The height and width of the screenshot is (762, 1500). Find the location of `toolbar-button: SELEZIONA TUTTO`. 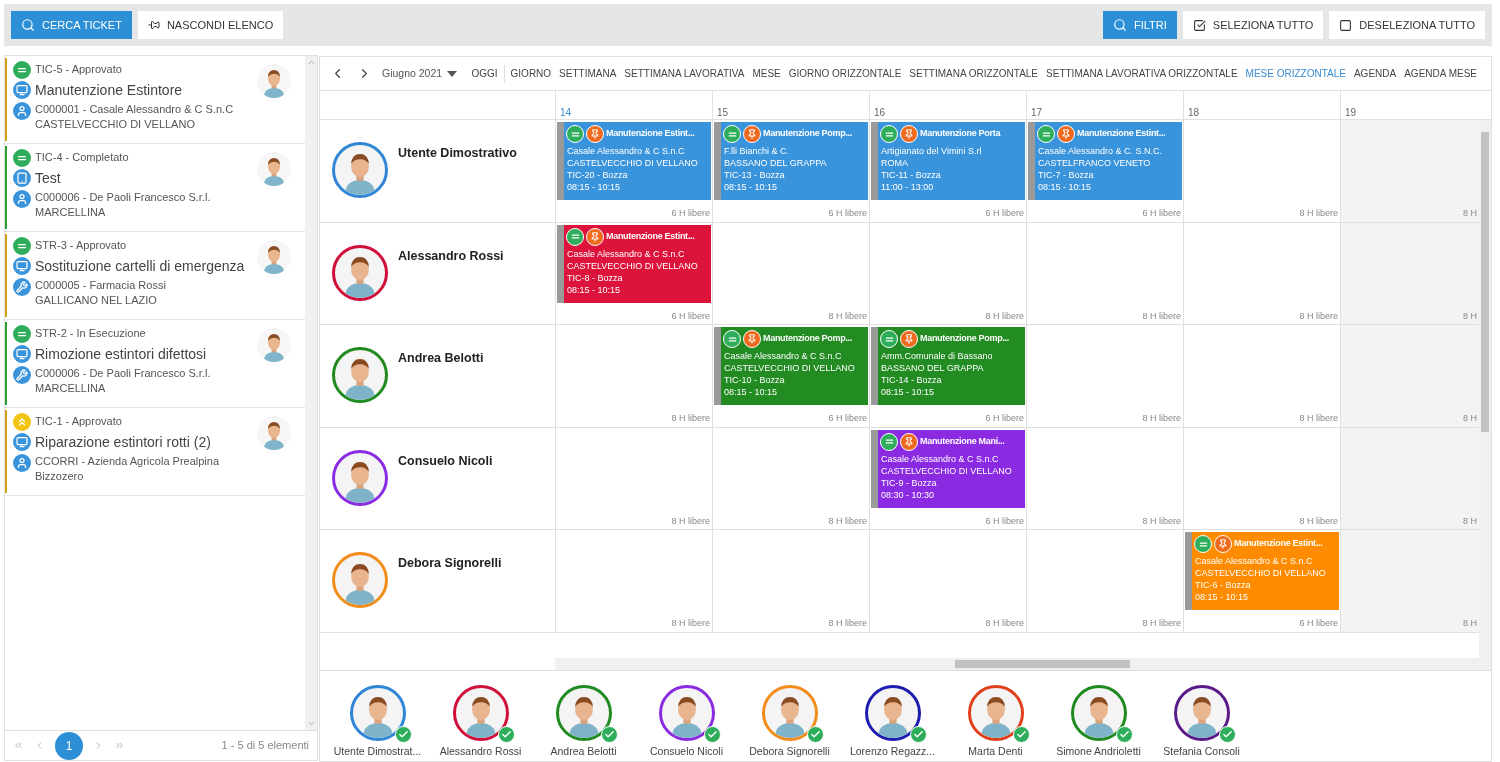

toolbar-button: SELEZIONA TUTTO is located at coordinates (1253, 25).